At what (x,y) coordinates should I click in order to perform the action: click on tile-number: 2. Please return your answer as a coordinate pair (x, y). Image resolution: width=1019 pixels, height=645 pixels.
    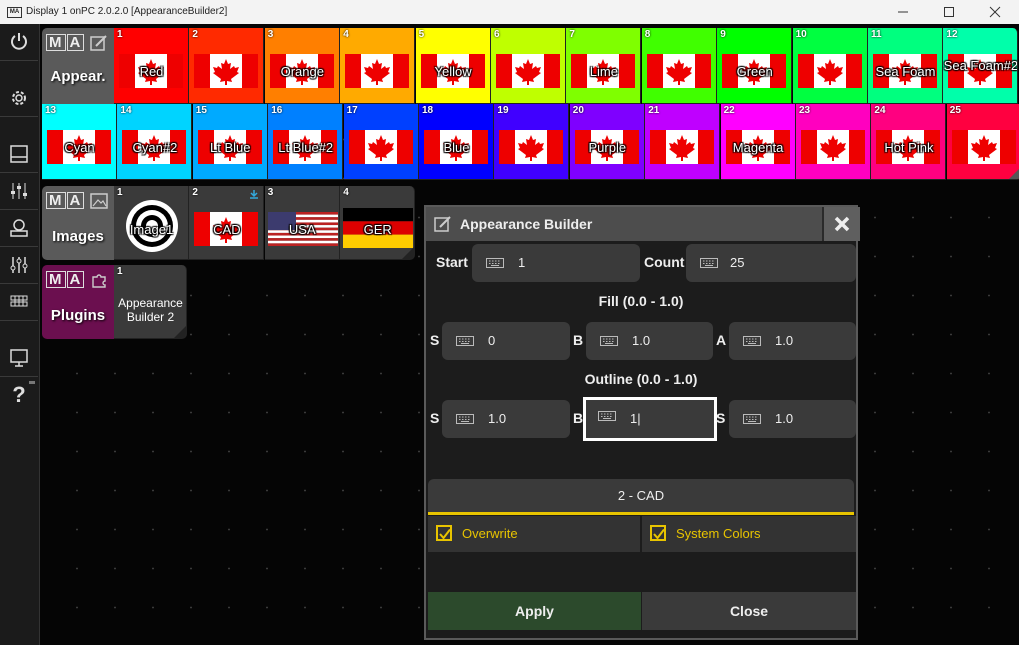
    Looking at the image, I should click on (195, 34).